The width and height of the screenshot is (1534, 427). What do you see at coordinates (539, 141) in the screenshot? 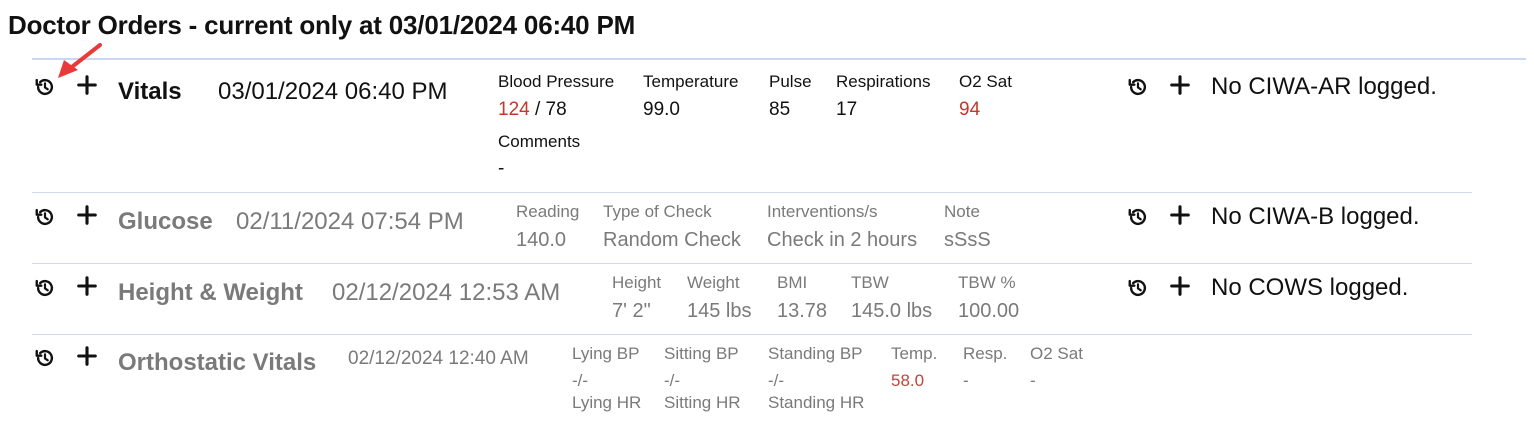
I see `comments-label: Comments` at bounding box center [539, 141].